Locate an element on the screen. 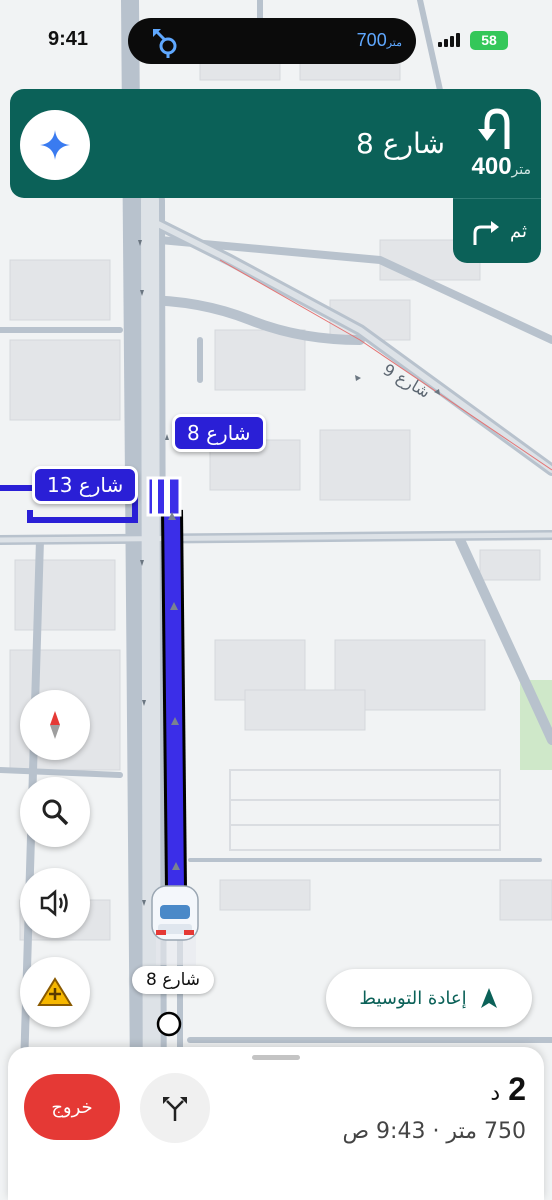 This screenshot has height=1200, width=552. sound-button is located at coordinates (55, 903).